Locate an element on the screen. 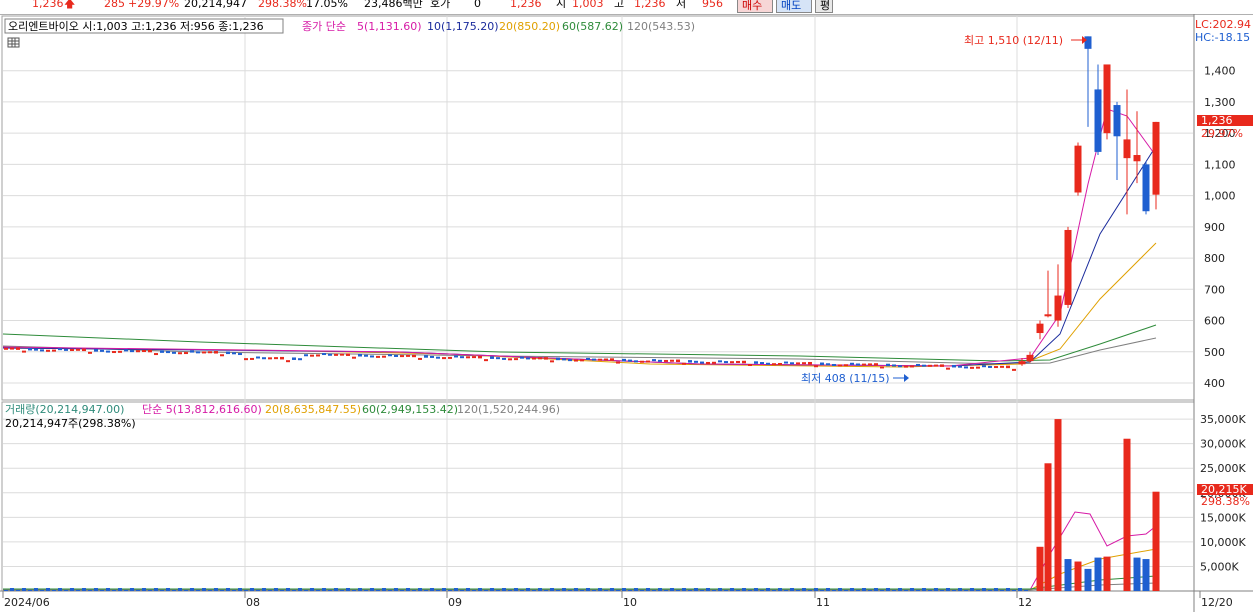  quote-amount: 23,486백만 is located at coordinates (393, 5).